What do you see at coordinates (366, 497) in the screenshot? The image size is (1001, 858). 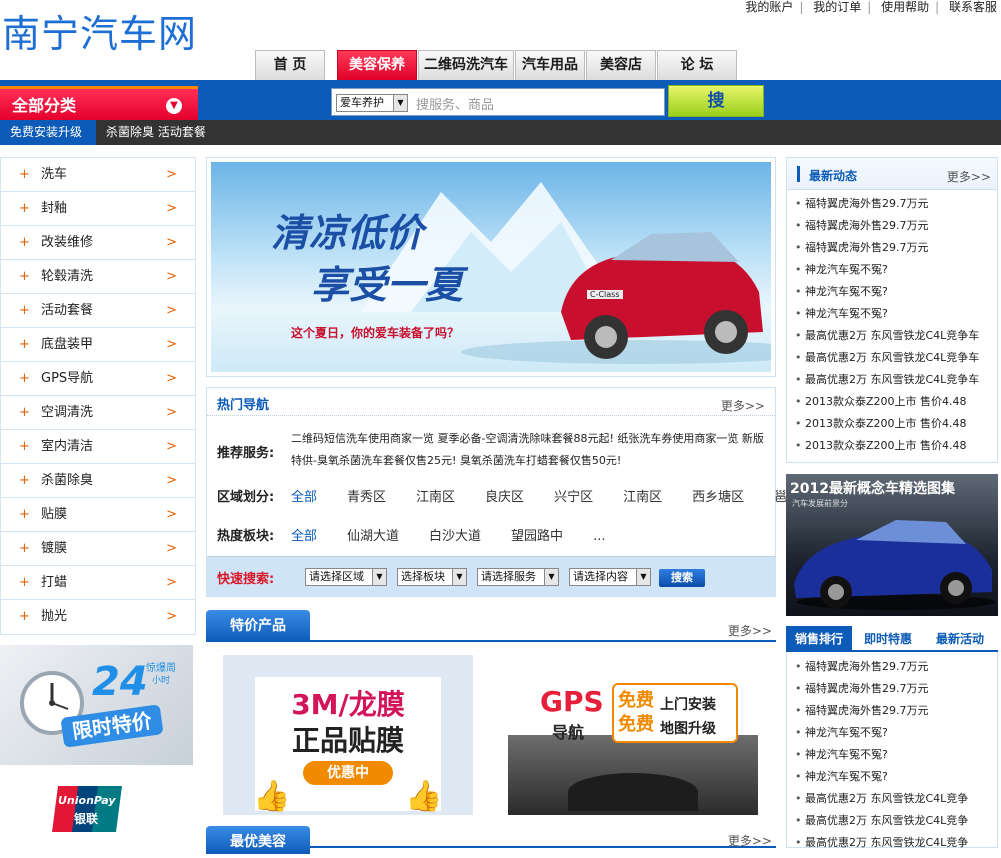 I see `region-link: 青秀区` at bounding box center [366, 497].